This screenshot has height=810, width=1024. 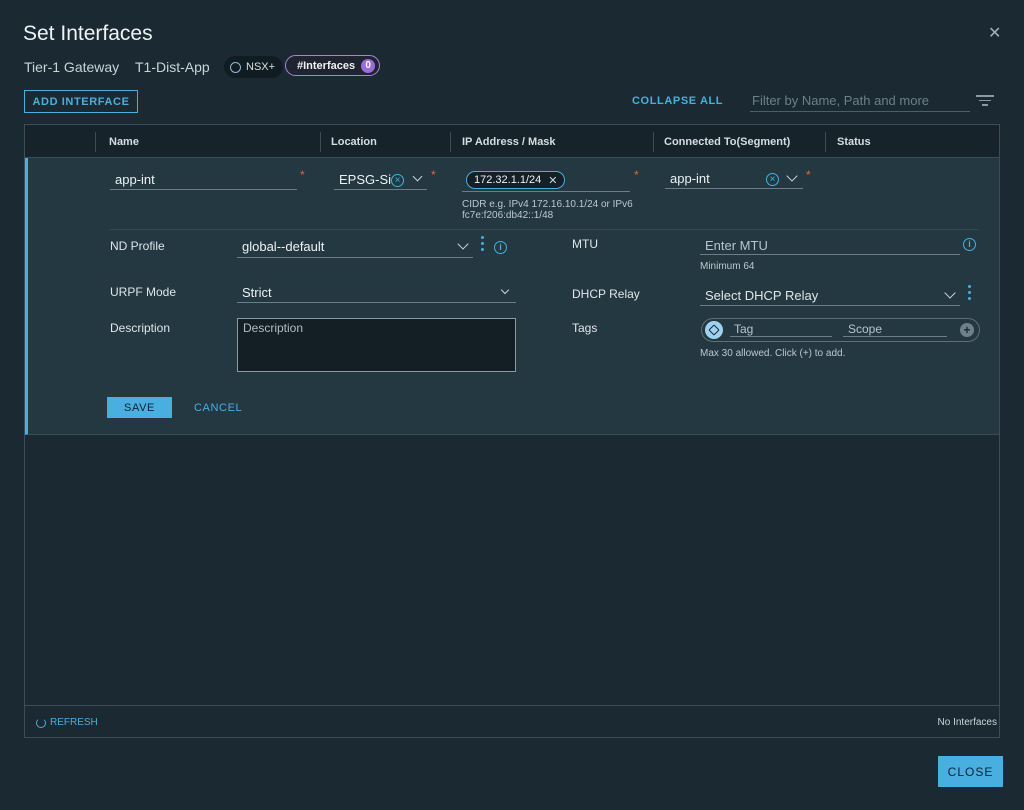 What do you see at coordinates (985, 101) in the screenshot?
I see `filter-icon` at bounding box center [985, 101].